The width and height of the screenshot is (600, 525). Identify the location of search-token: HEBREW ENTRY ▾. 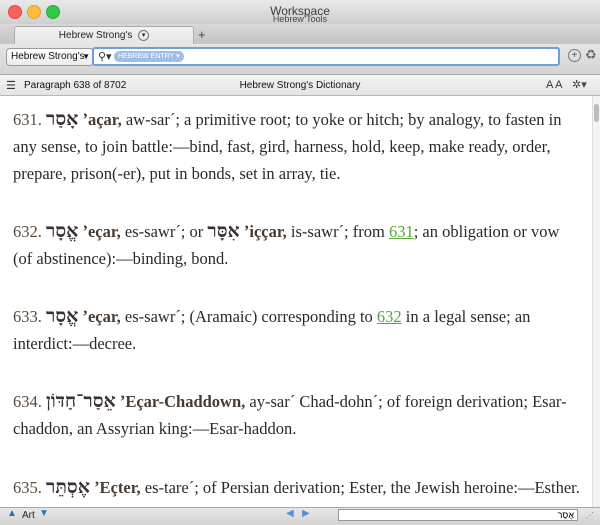
(149, 56).